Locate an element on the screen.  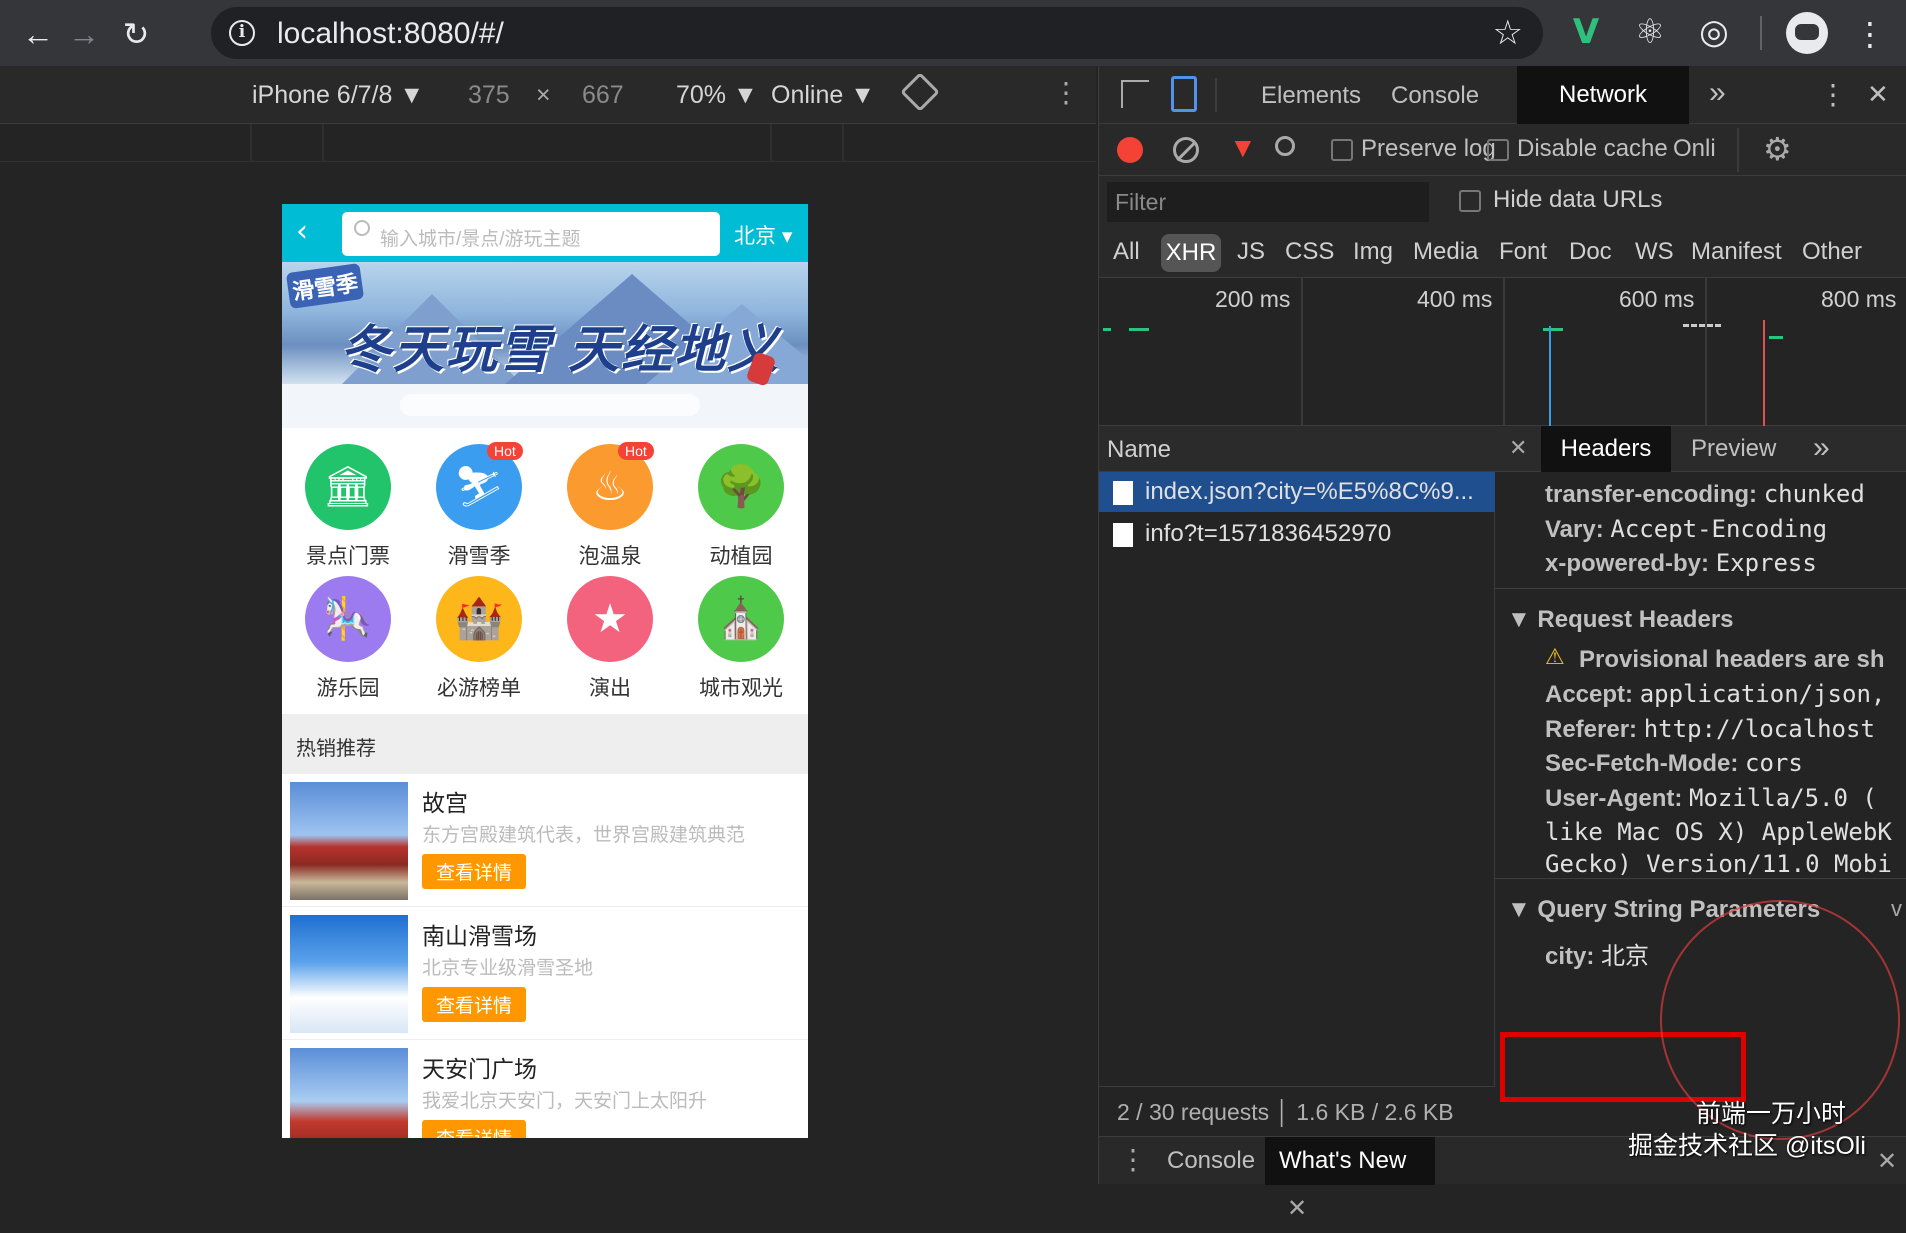
type-manifest: Manifest is located at coordinates (1736, 252).